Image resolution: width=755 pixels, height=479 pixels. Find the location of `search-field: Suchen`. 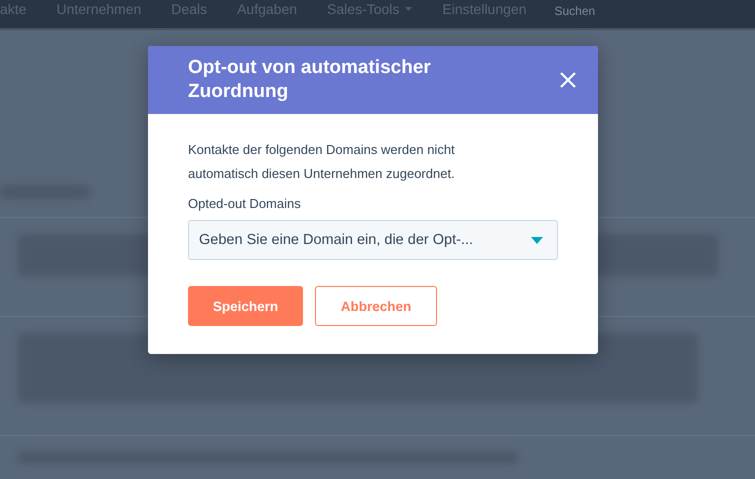

search-field: Suchen is located at coordinates (594, 14).